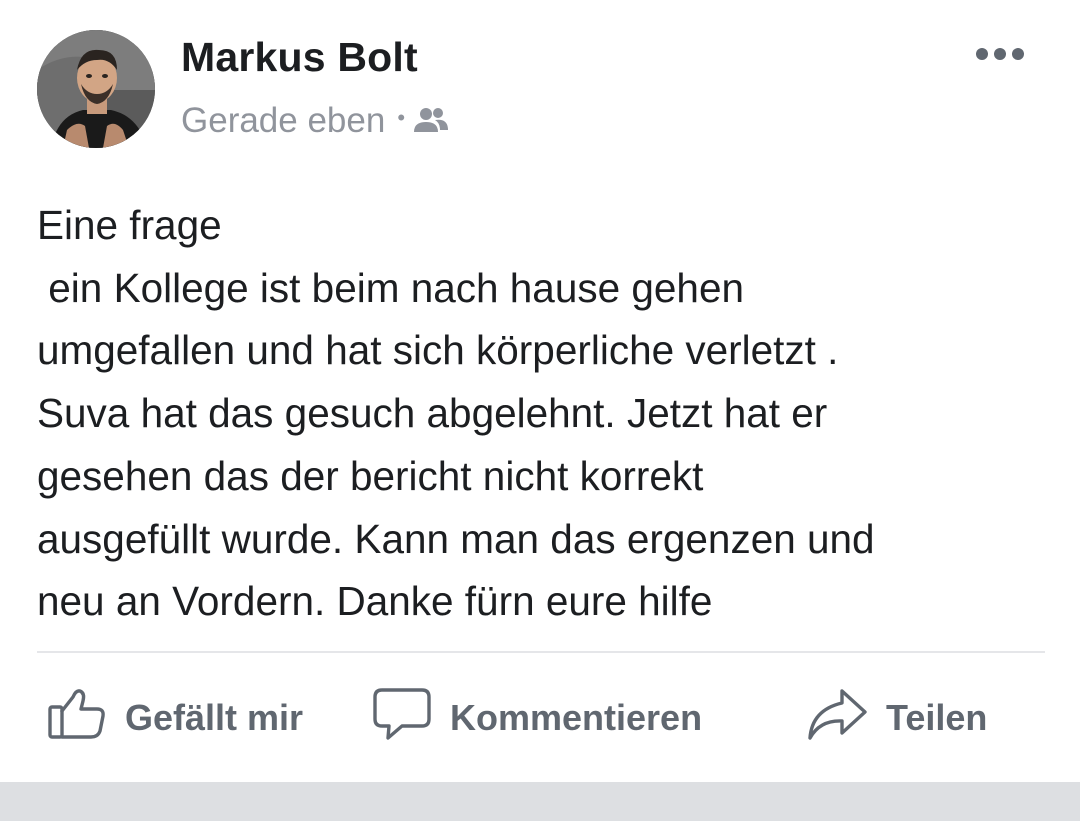 The width and height of the screenshot is (1080, 821). I want to click on author-avatar, so click(96, 89).